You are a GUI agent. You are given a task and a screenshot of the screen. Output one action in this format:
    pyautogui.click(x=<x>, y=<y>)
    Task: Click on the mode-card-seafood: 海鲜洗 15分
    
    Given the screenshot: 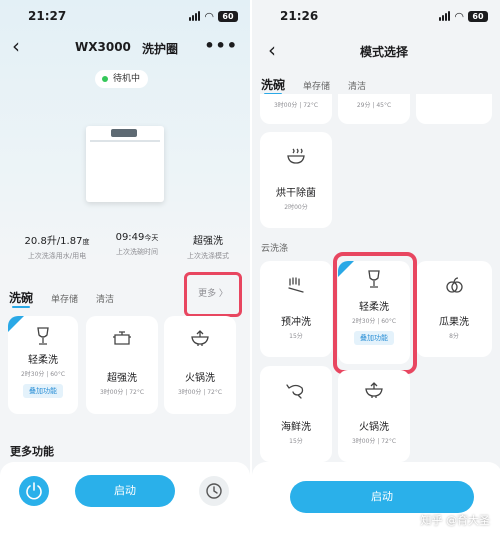 What is the action you would take?
    pyautogui.click(x=296, y=414)
    